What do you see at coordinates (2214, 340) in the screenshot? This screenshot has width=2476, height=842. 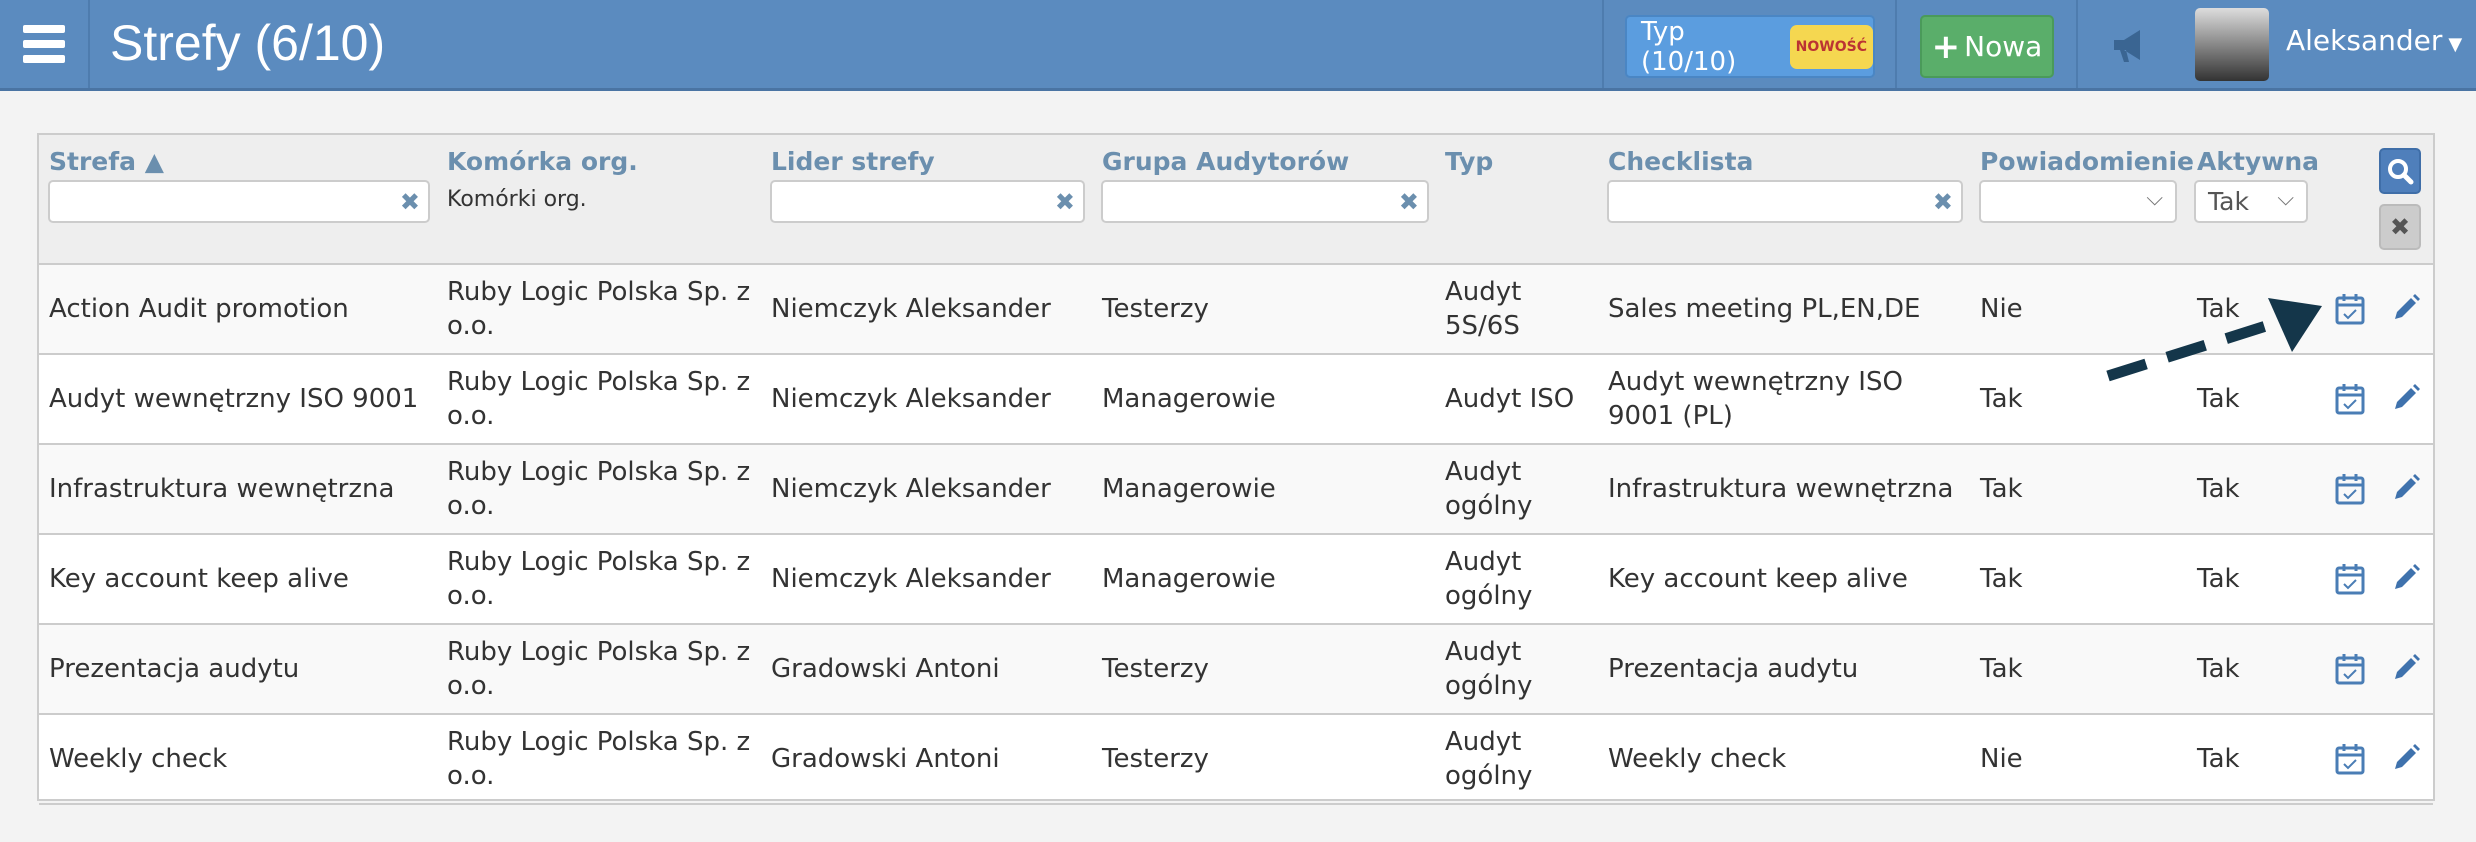 I see `annotation-arrow` at bounding box center [2214, 340].